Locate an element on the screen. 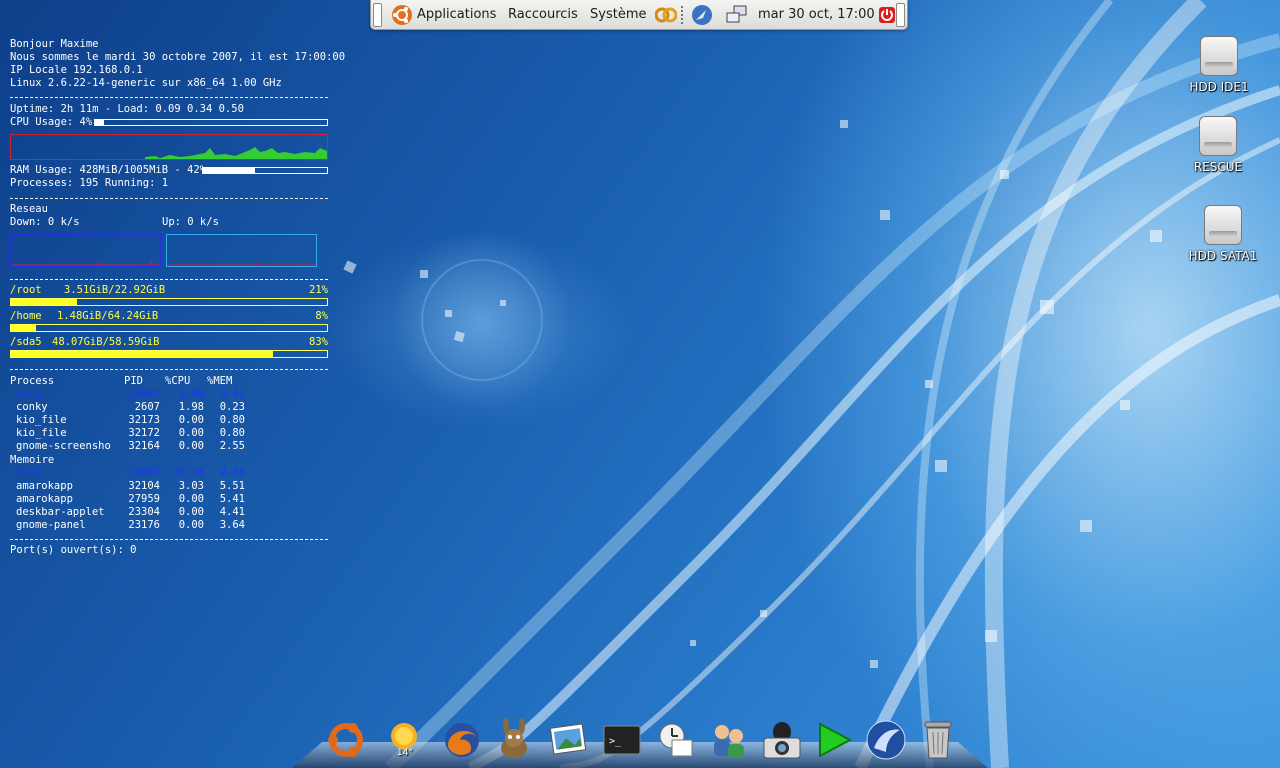 The height and width of the screenshot is (768, 1280). desktop-icon-hdd-sata1: HDD SATA1 is located at coordinates (1223, 234).